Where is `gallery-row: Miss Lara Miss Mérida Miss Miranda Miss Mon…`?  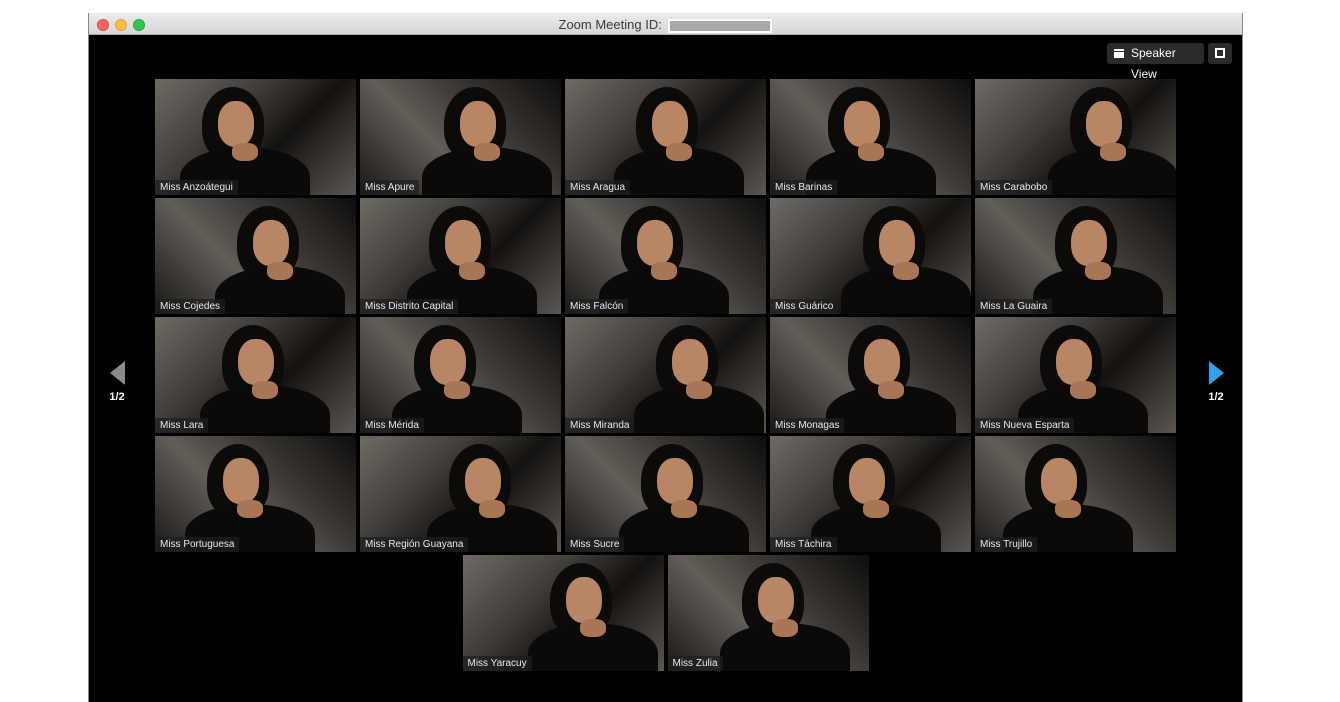 gallery-row: Miss Lara Miss Mérida Miss Miranda Miss Mon… is located at coordinates (665, 375).